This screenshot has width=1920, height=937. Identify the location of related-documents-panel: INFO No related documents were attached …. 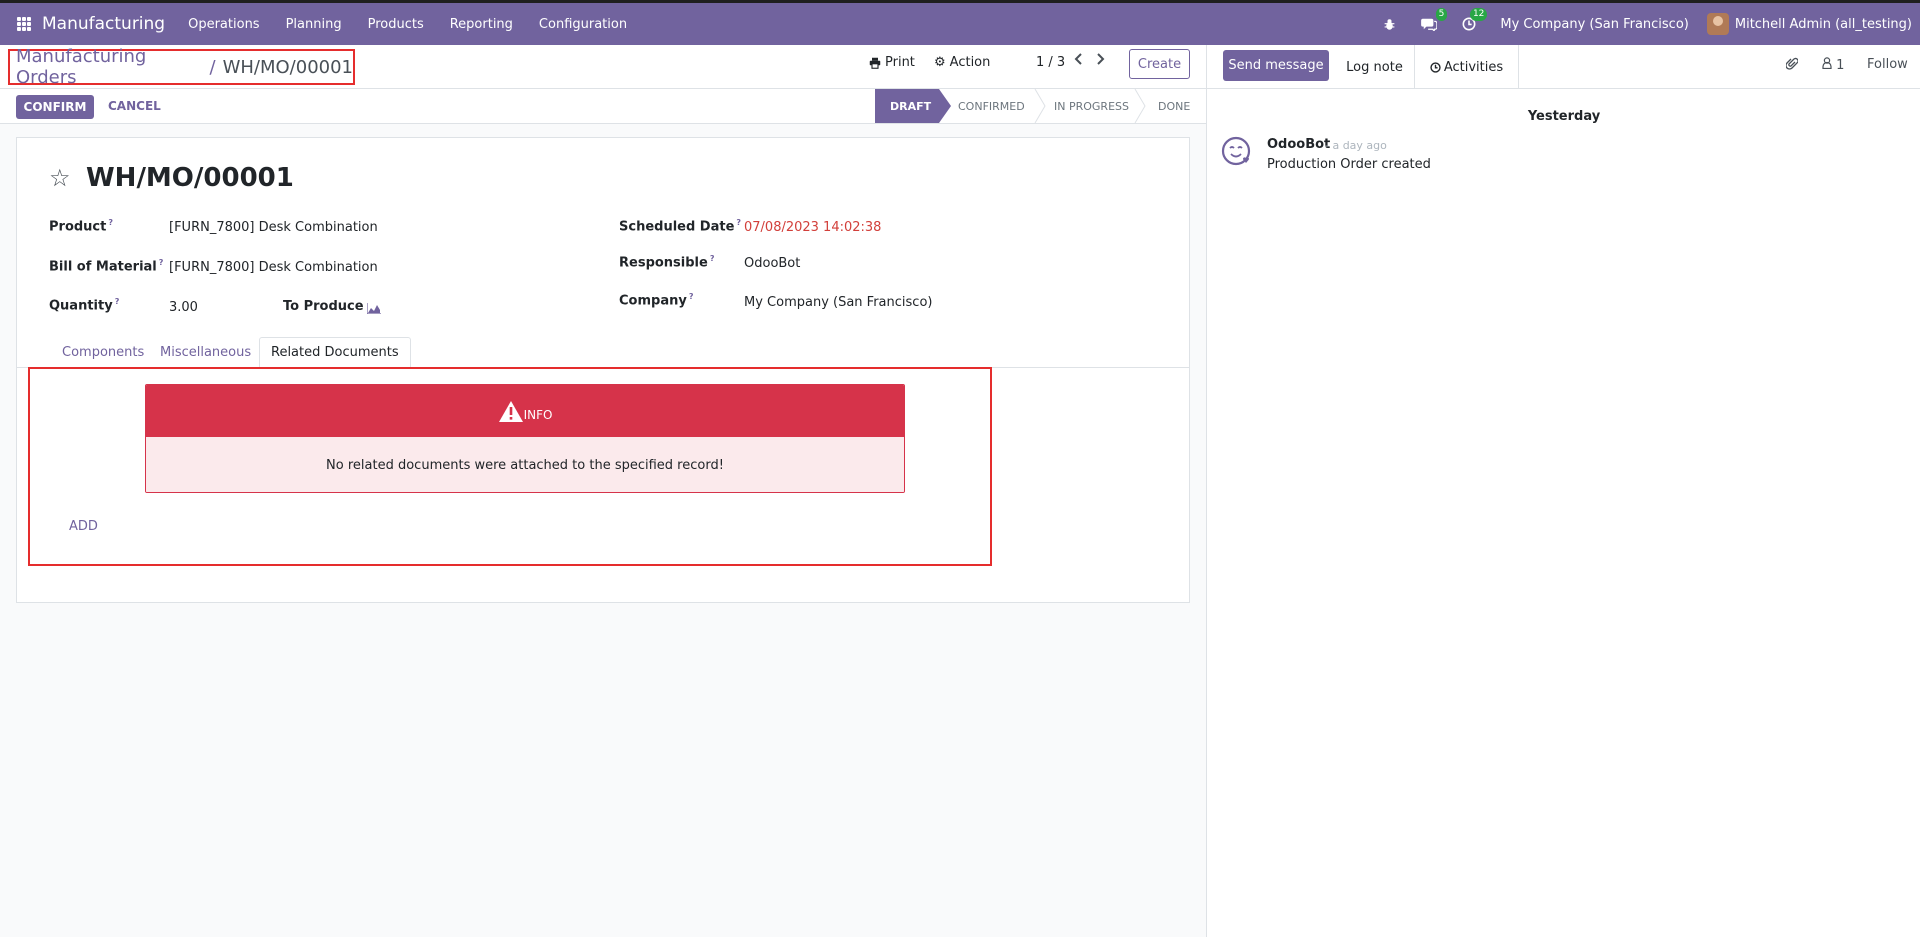
(510, 466).